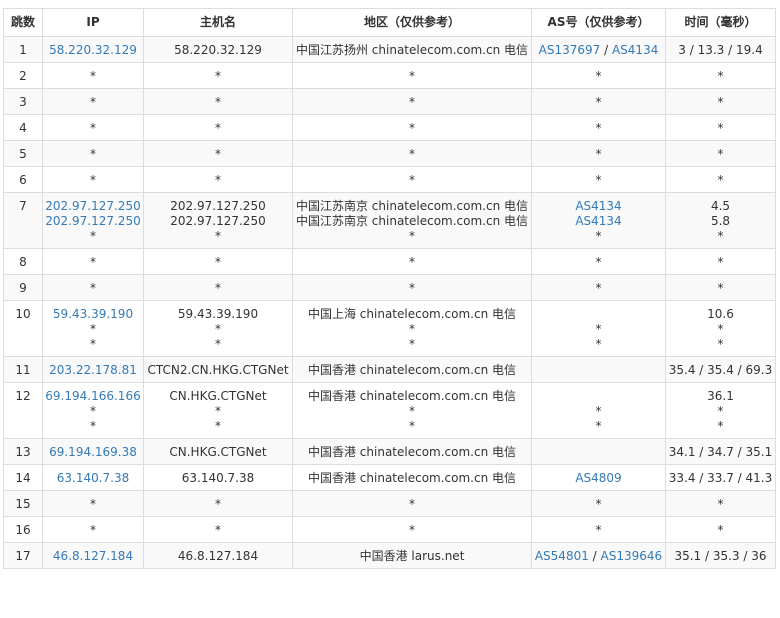 The height and width of the screenshot is (618, 780). Describe the element at coordinates (23, 370) in the screenshot. I see `hop-number: 11` at that location.